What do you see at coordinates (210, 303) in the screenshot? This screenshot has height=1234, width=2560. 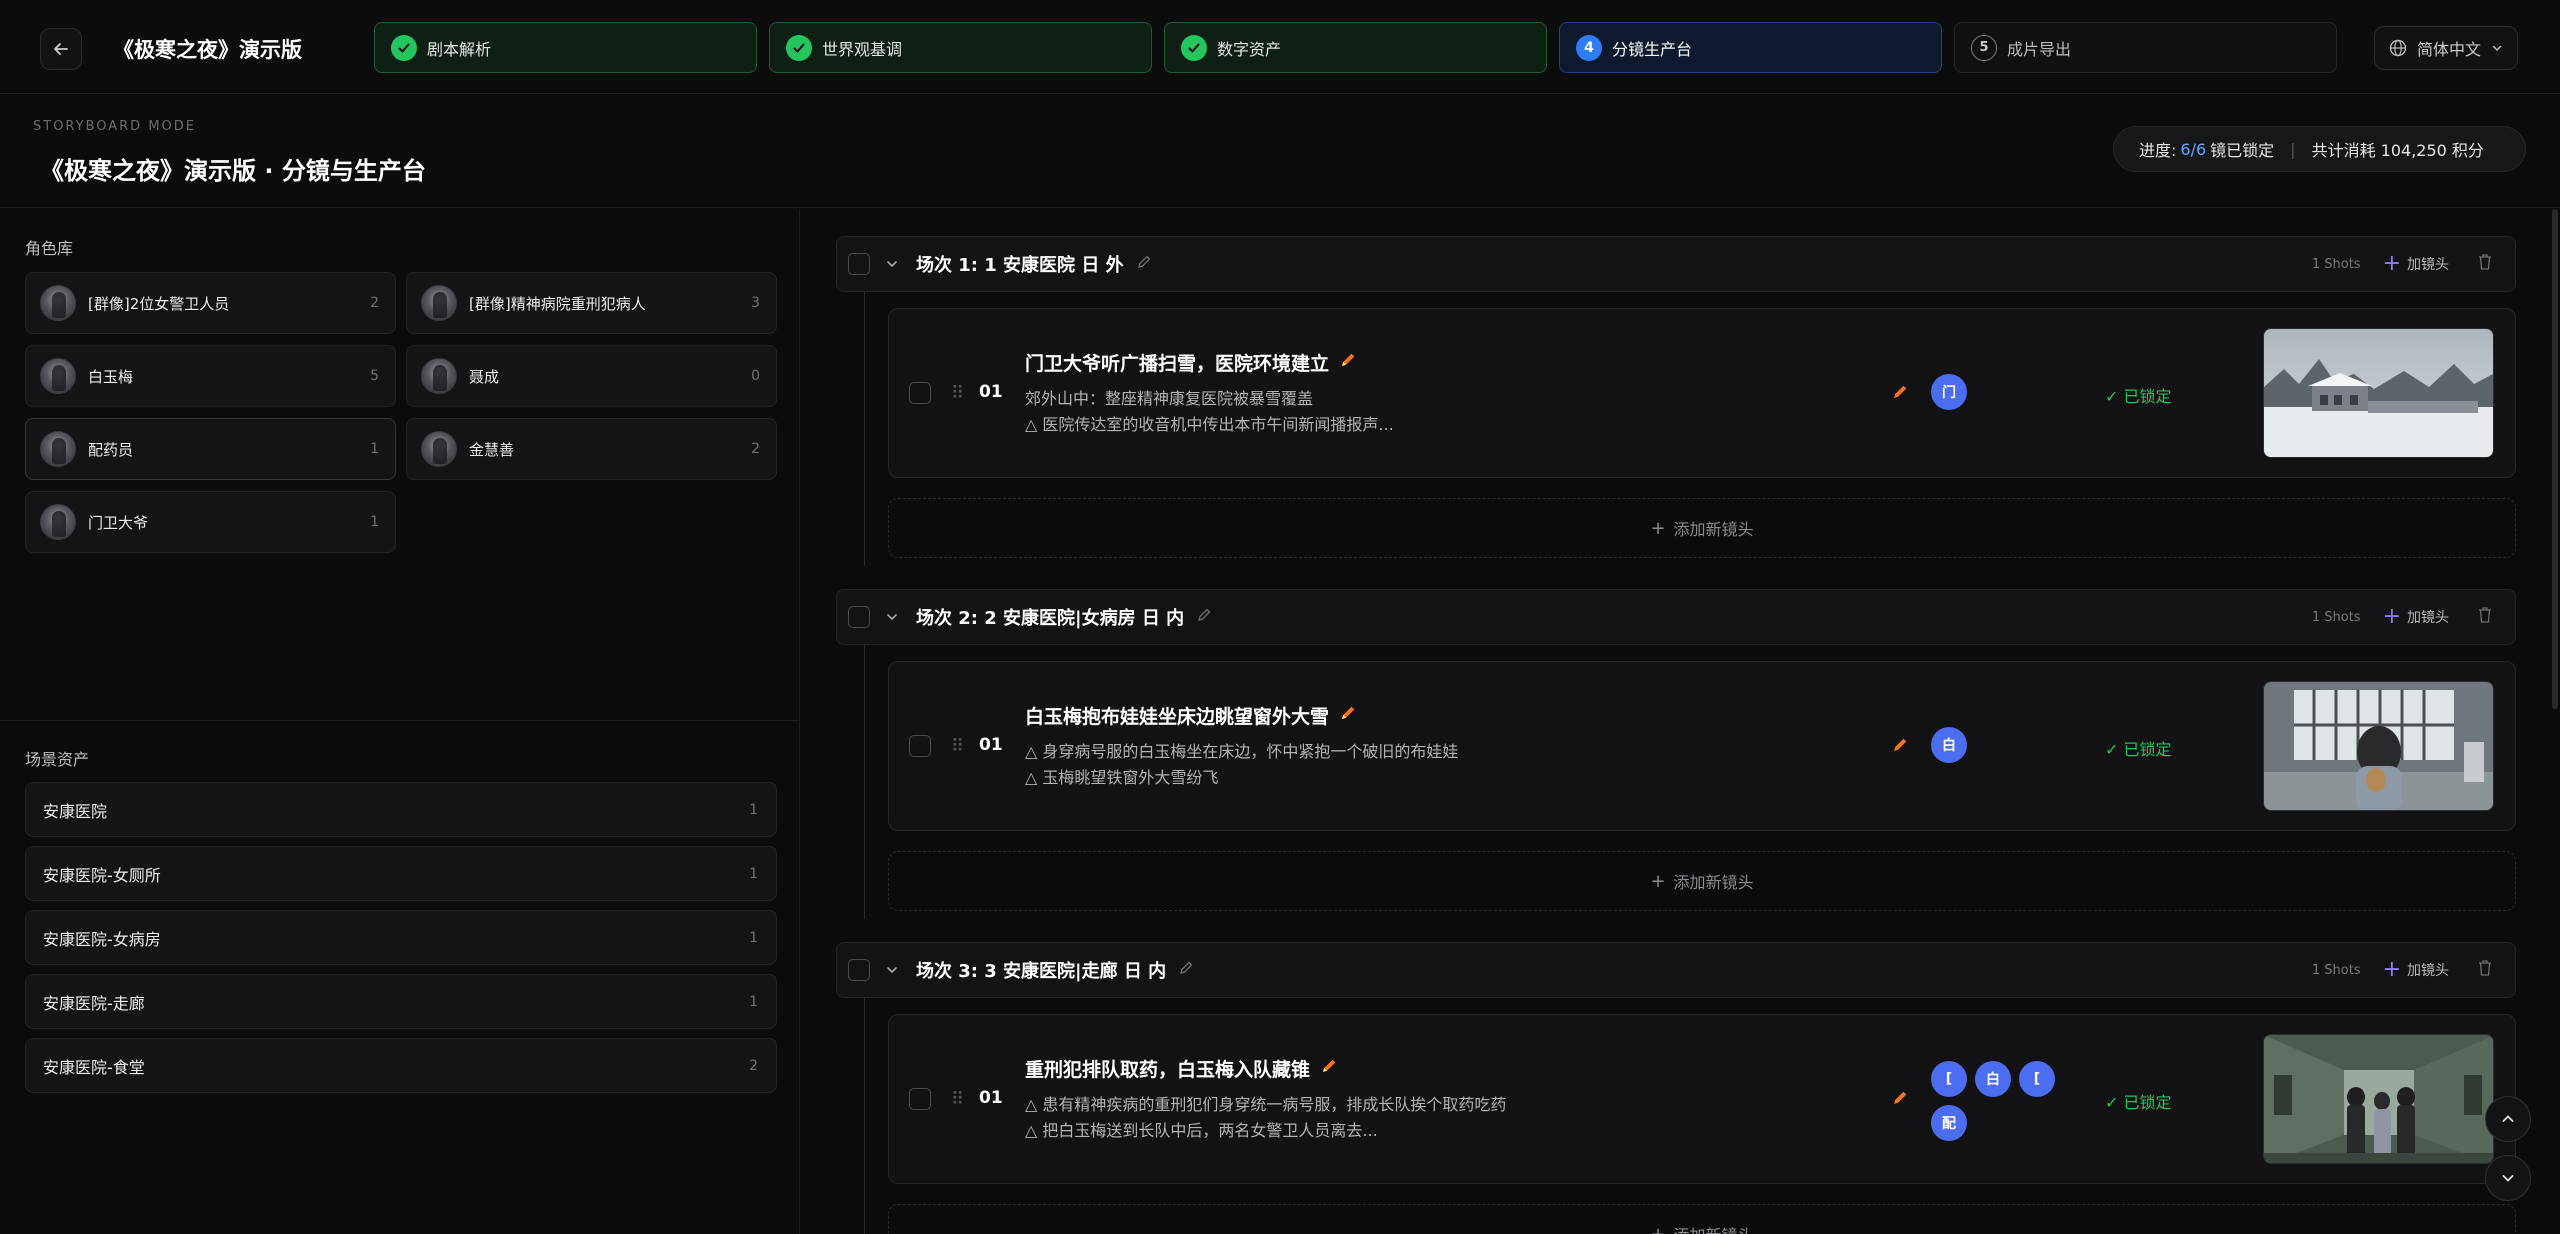 I see `character-card: [群像]2位女警卫人员 2` at bounding box center [210, 303].